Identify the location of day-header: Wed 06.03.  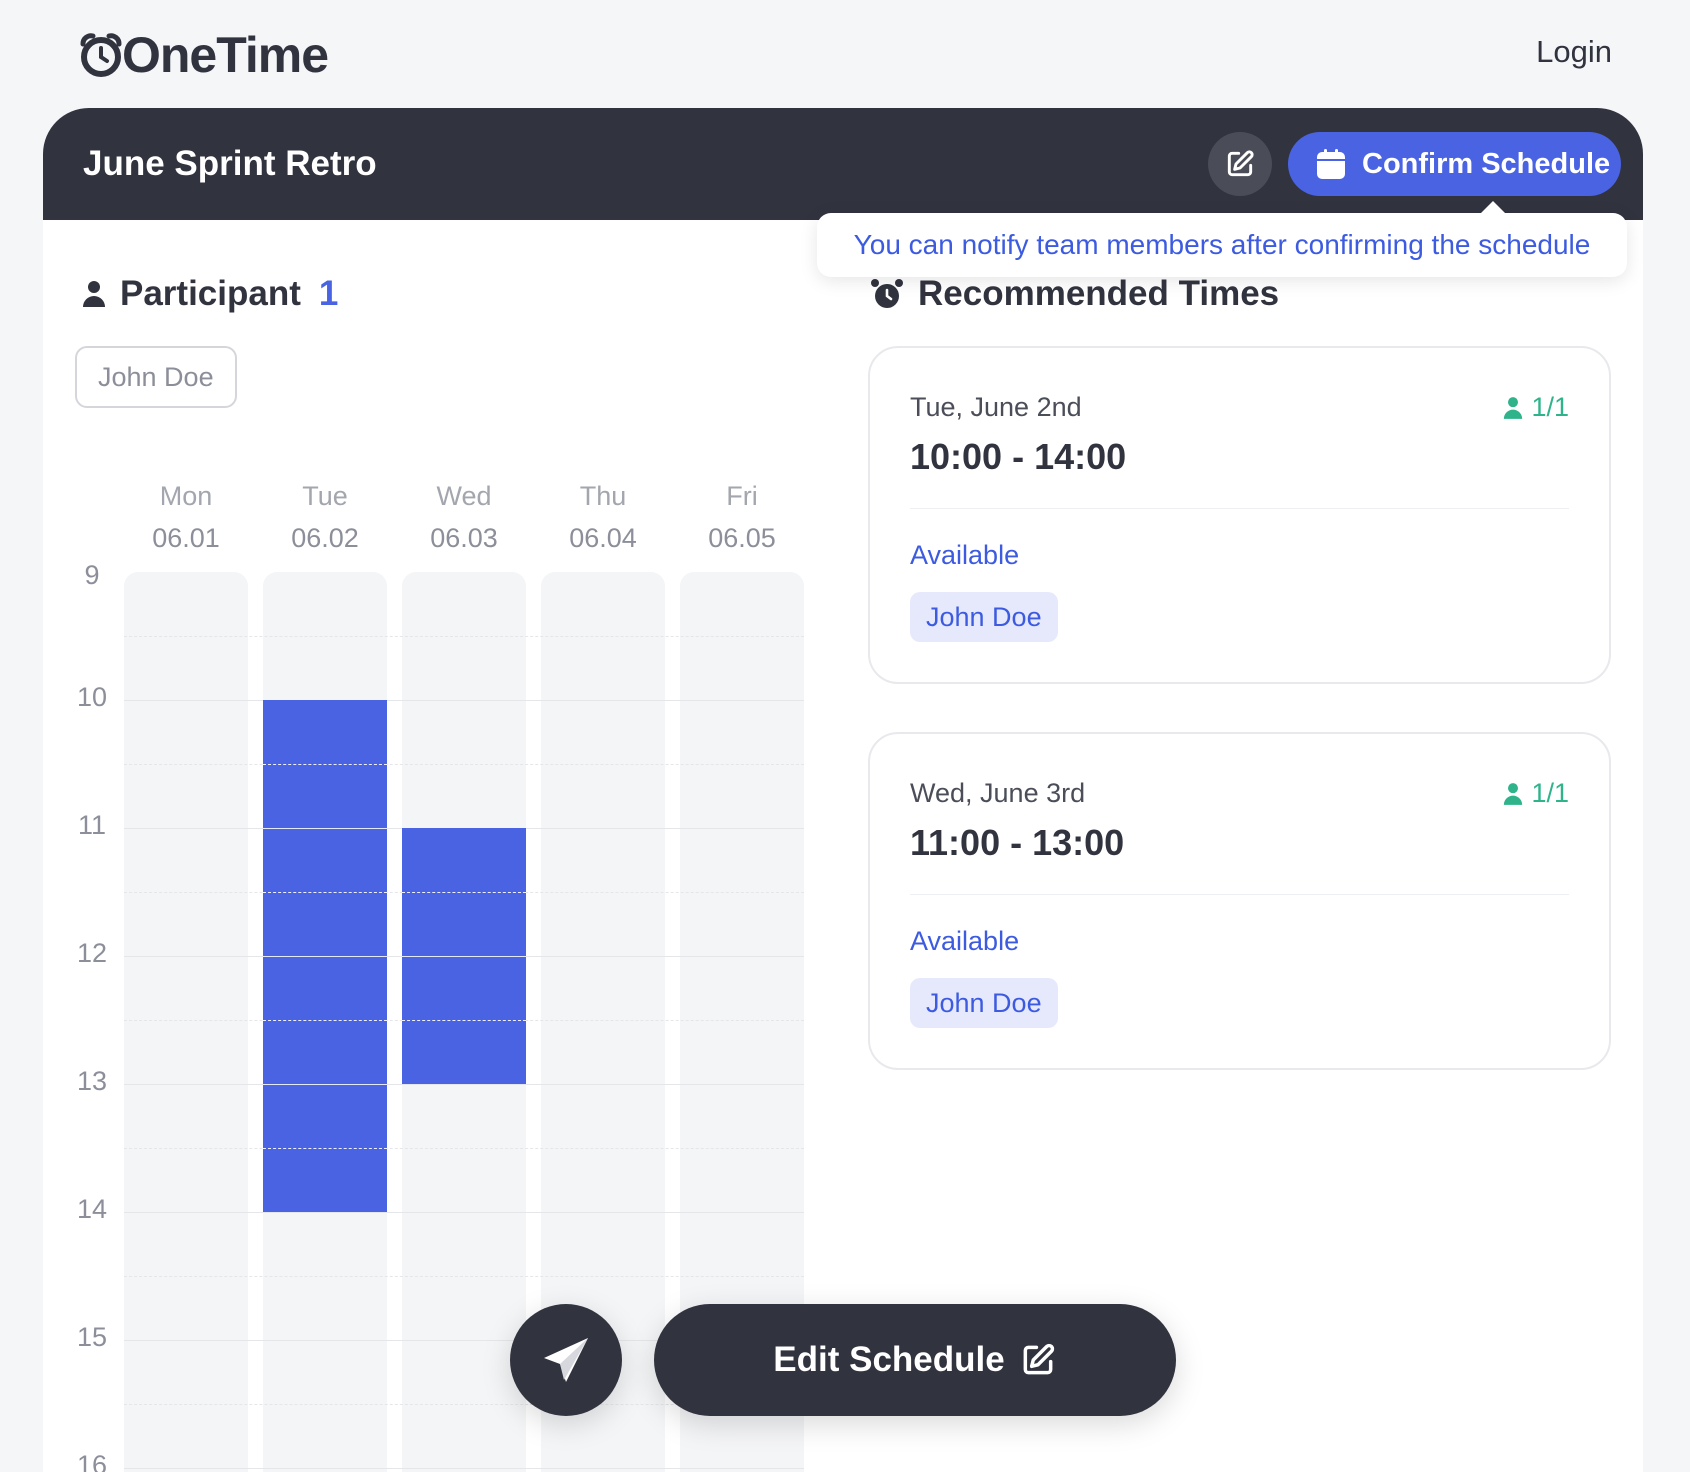
(464, 517).